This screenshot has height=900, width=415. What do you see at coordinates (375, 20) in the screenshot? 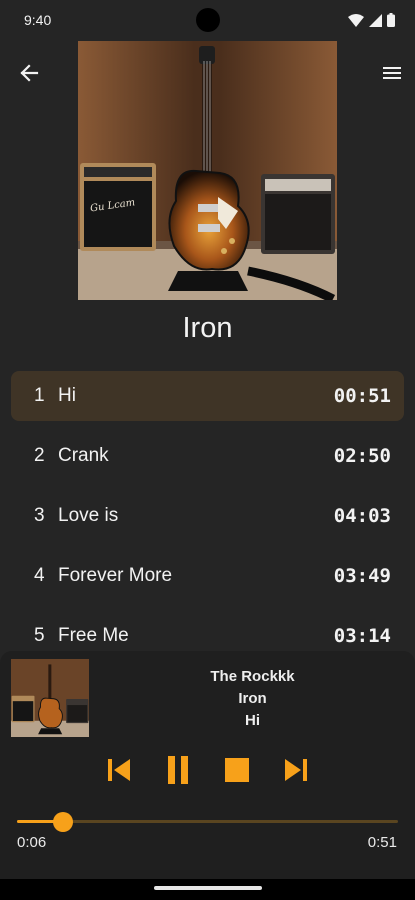
I see `signal-icon` at bounding box center [375, 20].